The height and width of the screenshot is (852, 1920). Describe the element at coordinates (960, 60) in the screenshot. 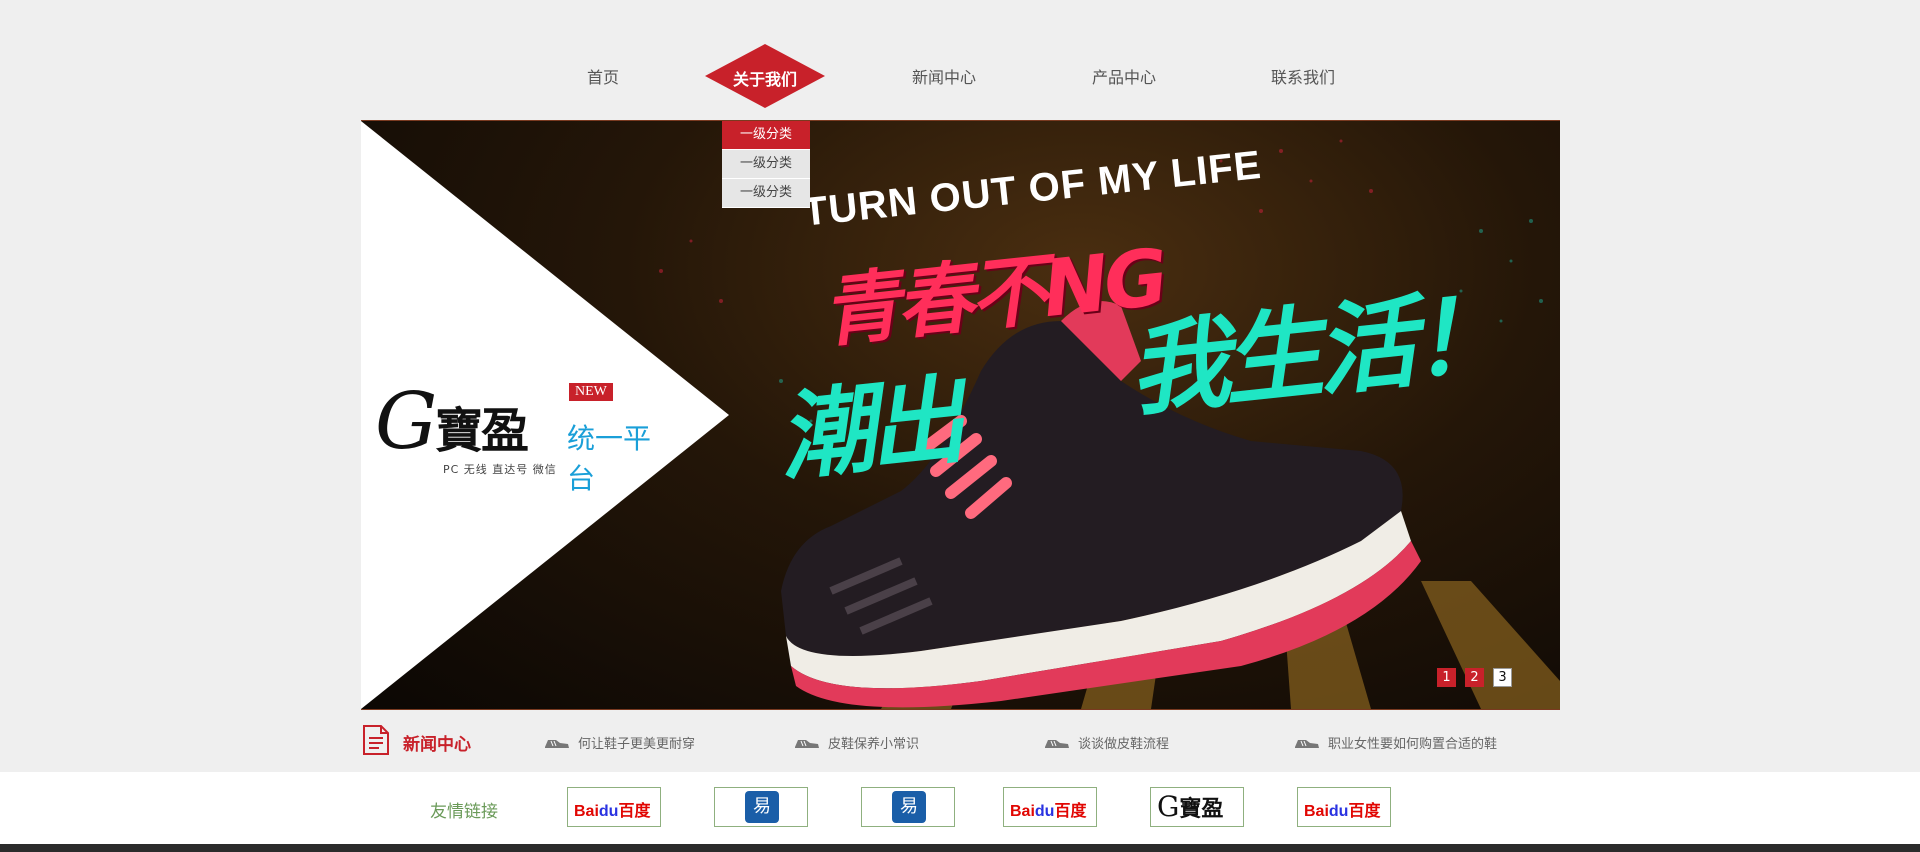

I see `main-nav: 首页 关于我们 新闻中心 产品中心 联系我们` at that location.